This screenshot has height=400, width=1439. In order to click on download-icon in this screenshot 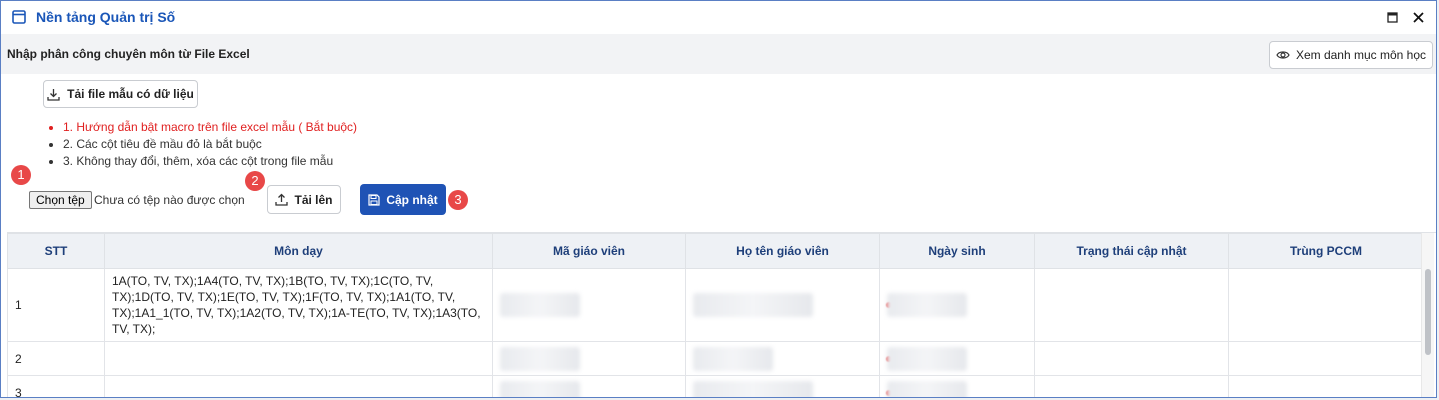, I will do `click(53, 94)`.